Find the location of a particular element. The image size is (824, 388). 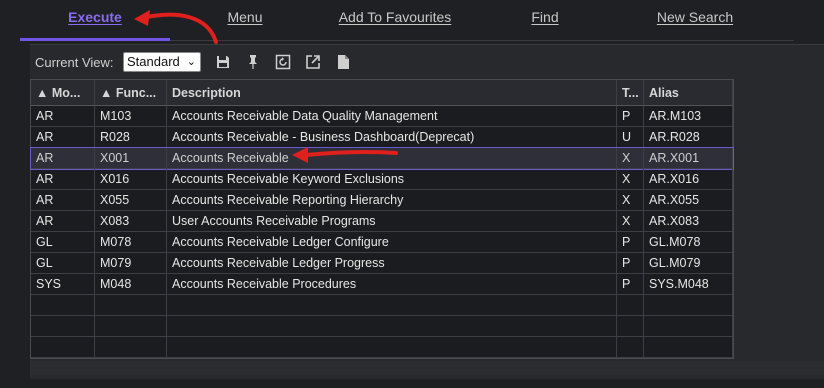

toolbar: Current View: Standard ⌄ is located at coordinates (427, 62).